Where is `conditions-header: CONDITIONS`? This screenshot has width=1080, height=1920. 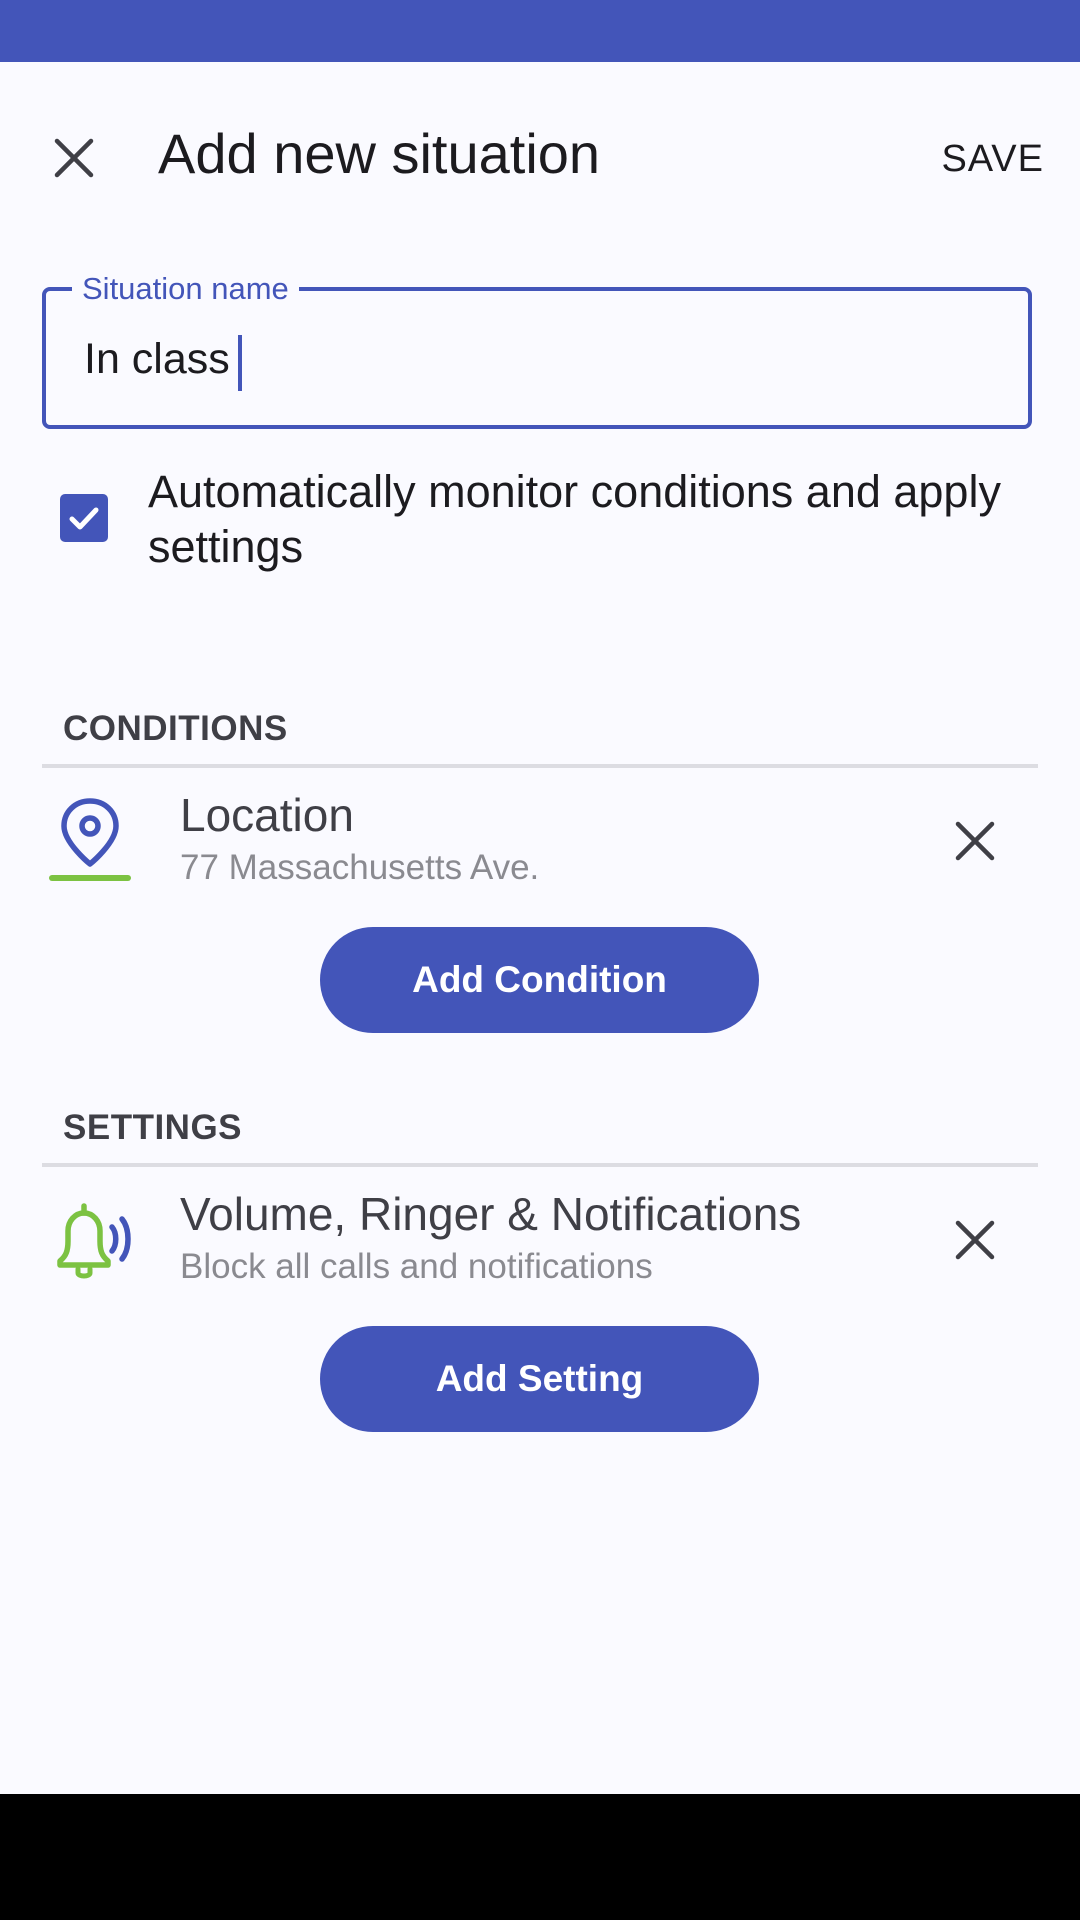
conditions-header: CONDITIONS is located at coordinates (175, 728).